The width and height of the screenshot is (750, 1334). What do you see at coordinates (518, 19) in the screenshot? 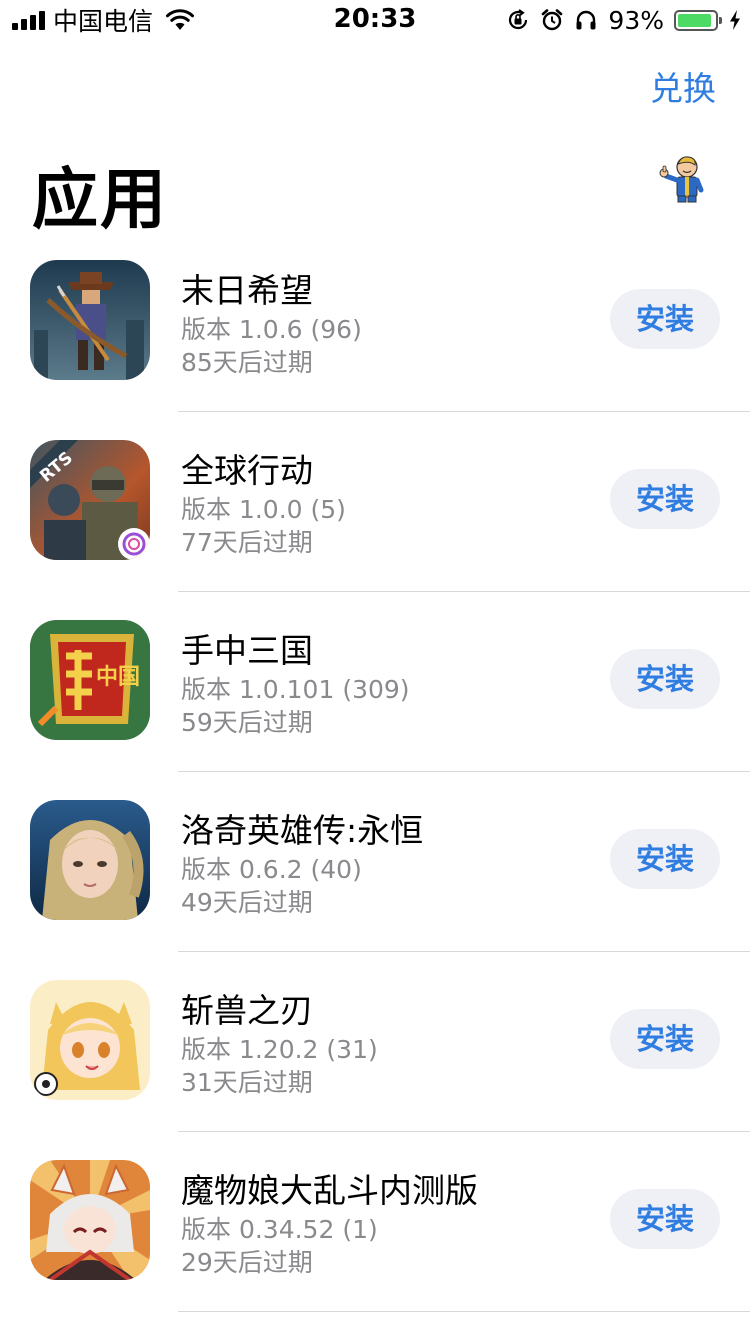
I see `orientation-lock-icon` at bounding box center [518, 19].